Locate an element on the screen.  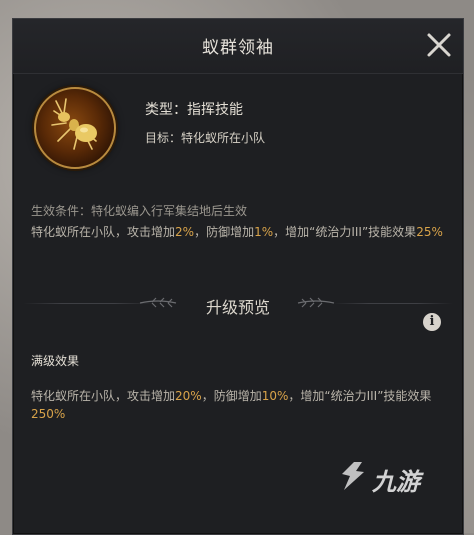
close-icon is located at coordinates (439, 45).